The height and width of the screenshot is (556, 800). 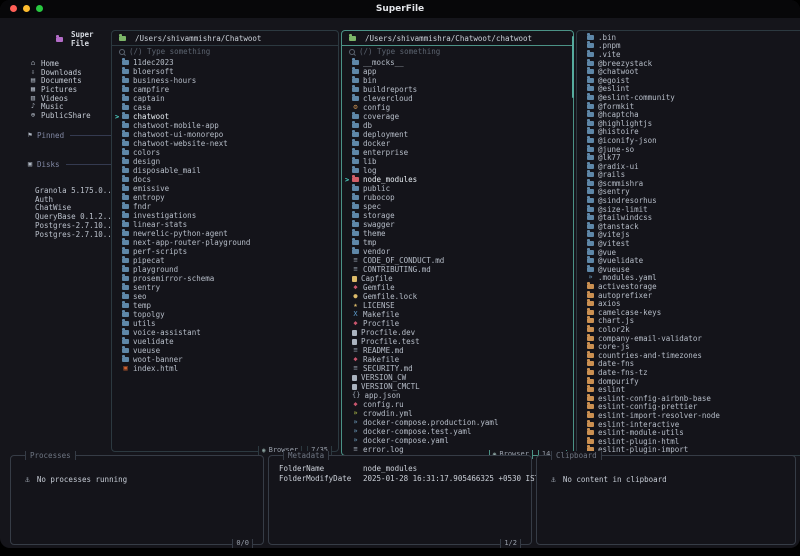 I want to click on file-row: @histoire, so click(x=690, y=131).